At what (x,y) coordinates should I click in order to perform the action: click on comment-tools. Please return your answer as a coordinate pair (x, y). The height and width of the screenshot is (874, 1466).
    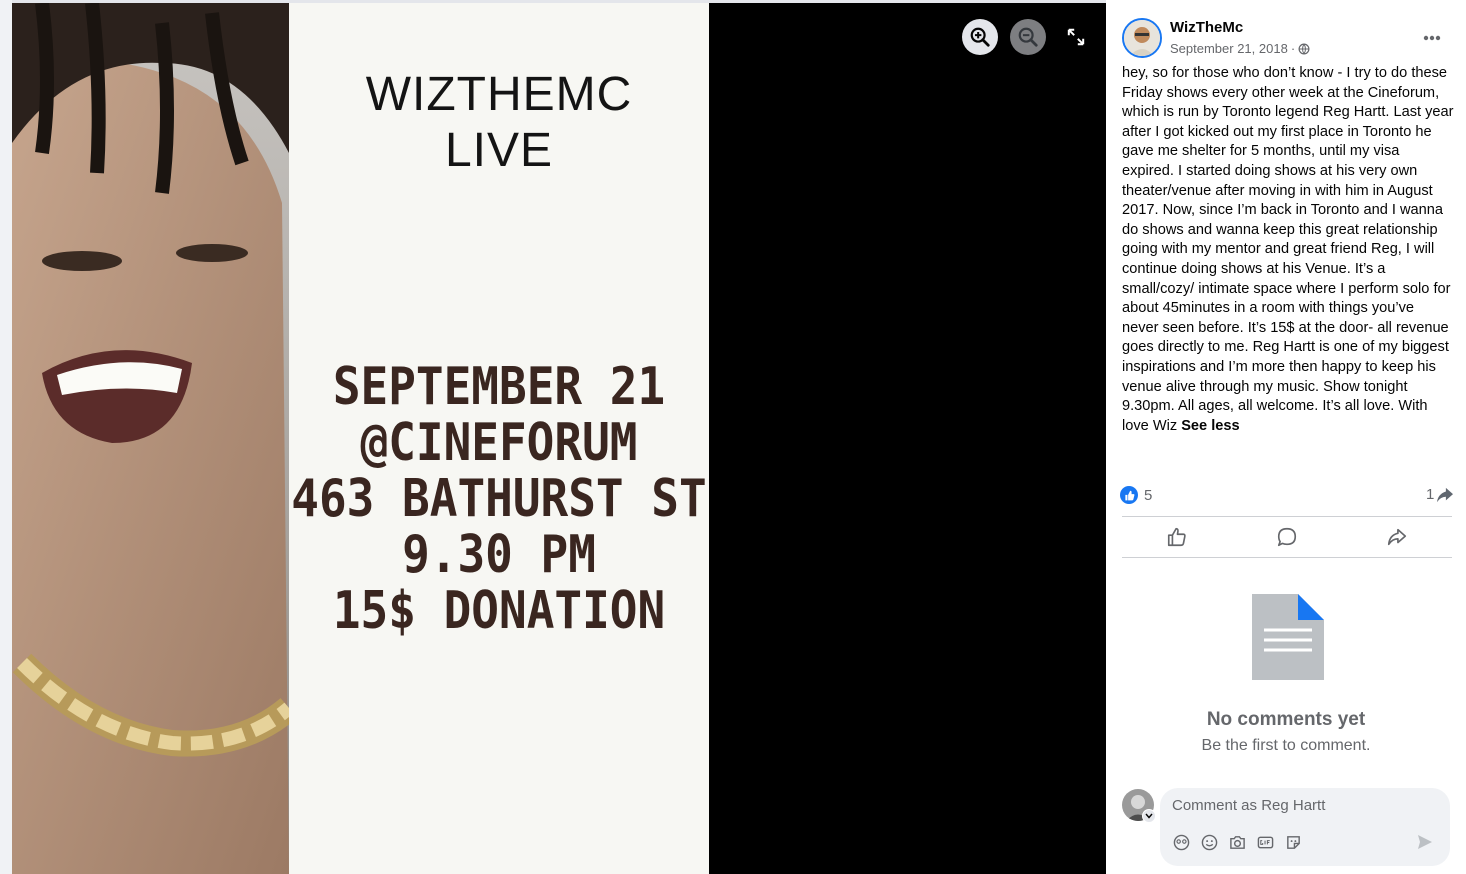
    Looking at the image, I should click on (1237, 842).